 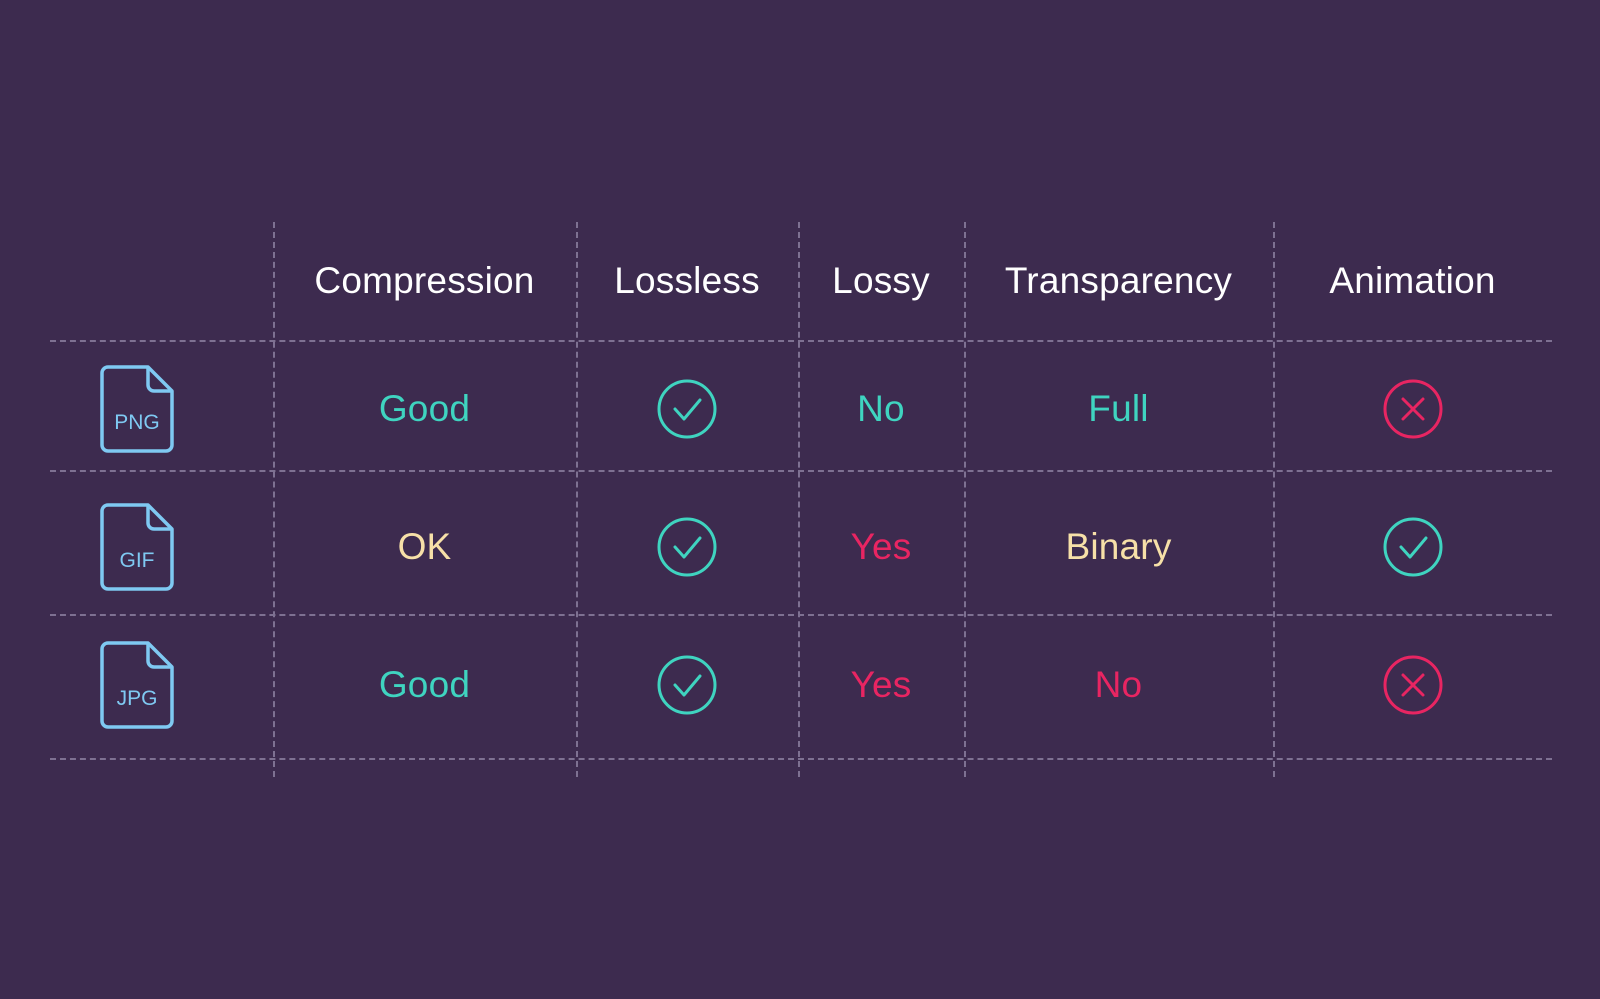 I want to click on file-icon: PNG, so click(x=136, y=409).